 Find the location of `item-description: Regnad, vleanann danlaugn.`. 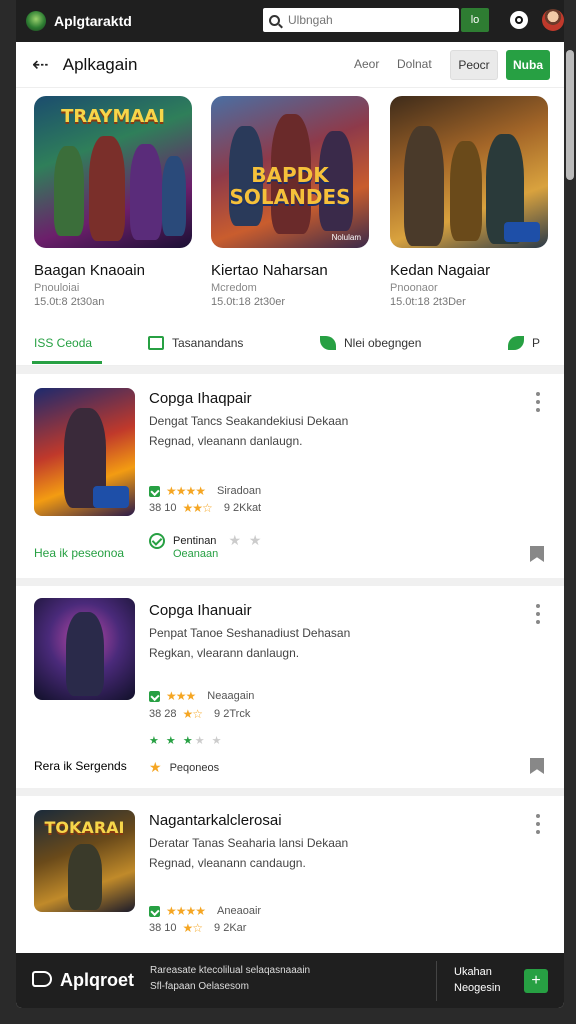

item-description: Regnad, vleanann danlaugn. is located at coordinates (226, 441).